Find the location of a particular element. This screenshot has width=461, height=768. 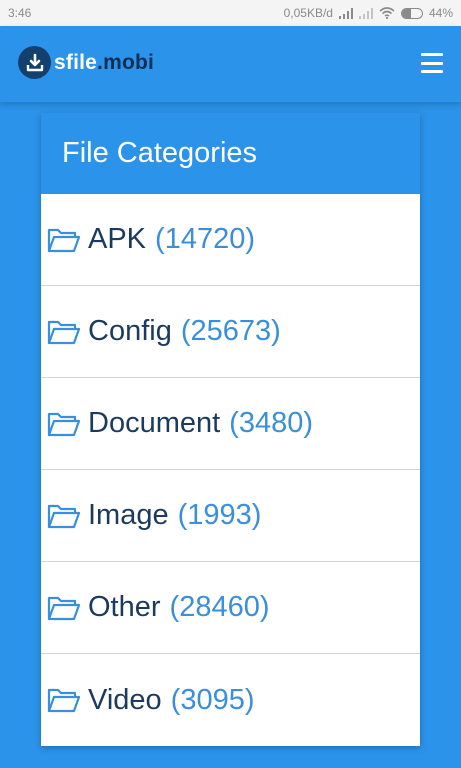

network-speed: 0,05KB/d is located at coordinates (308, 13).